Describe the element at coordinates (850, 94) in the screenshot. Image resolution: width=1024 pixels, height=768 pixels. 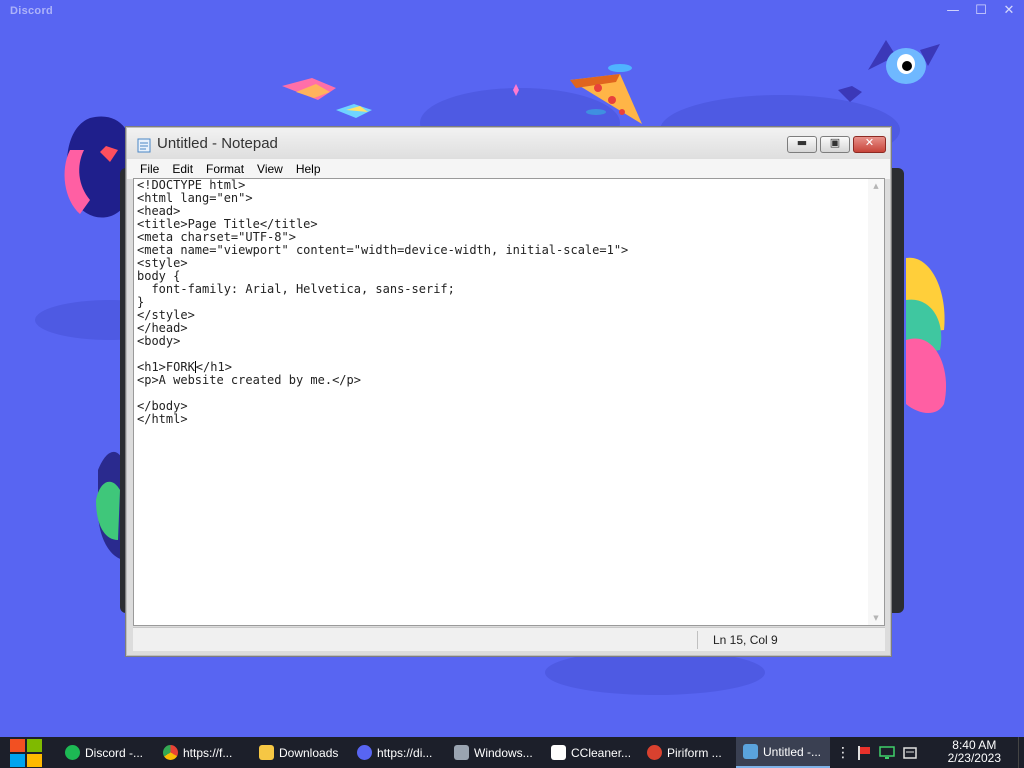
I see `small-bat-illustration` at that location.